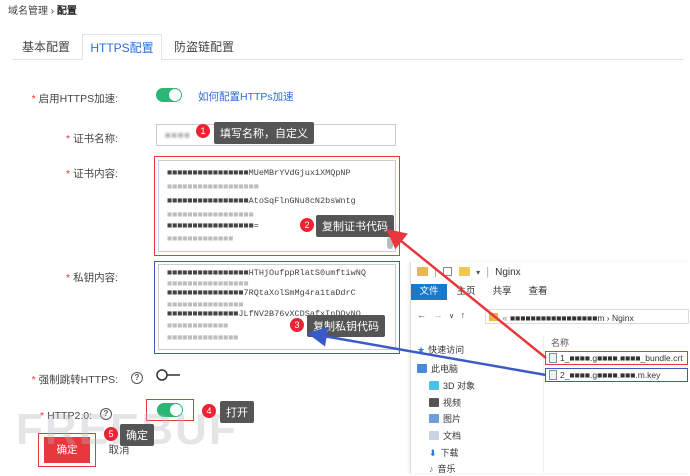 The image size is (690, 476). Describe the element at coordinates (427, 351) in the screenshot. I see `arrow-key-to-private` at that location.